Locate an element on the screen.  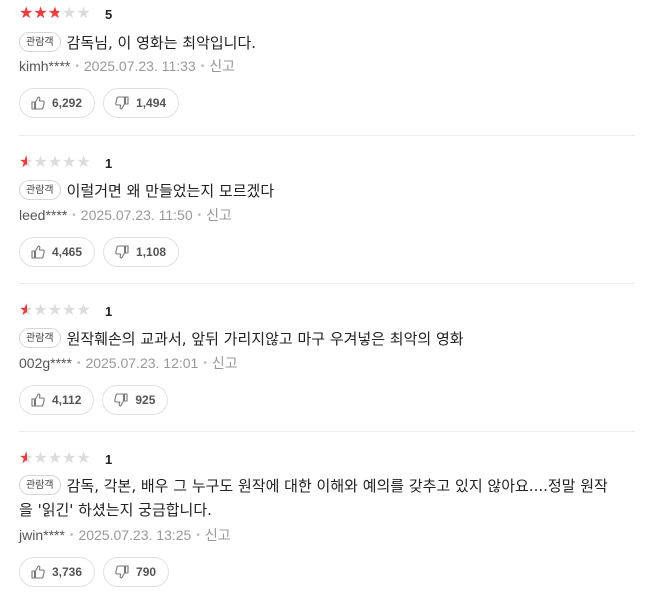
like-count: 4,112 is located at coordinates (67, 400).